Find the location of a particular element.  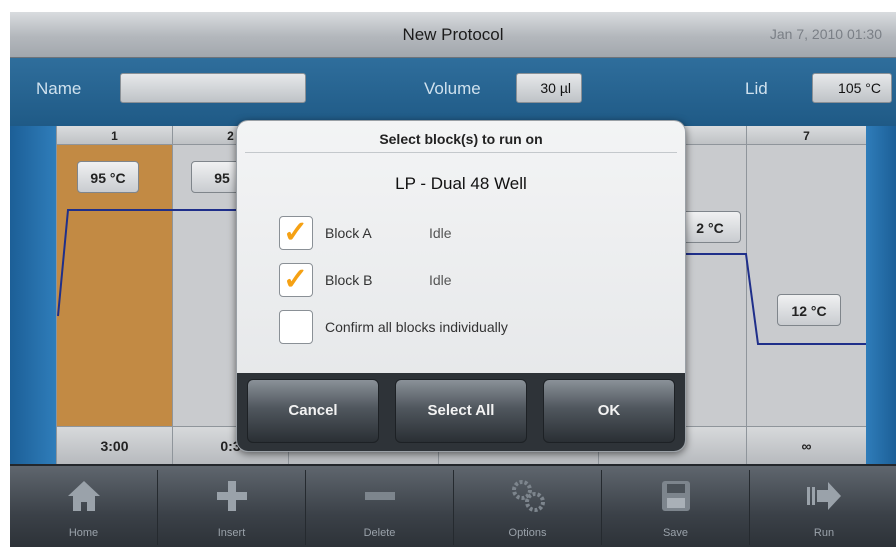

cancel-button: Cancel is located at coordinates (313, 411).